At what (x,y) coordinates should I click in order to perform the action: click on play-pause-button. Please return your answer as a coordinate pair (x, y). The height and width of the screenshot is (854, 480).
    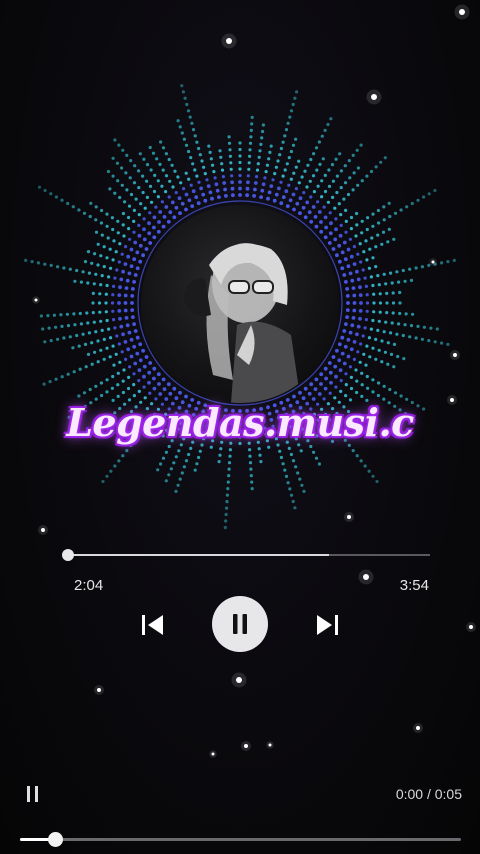
    Looking at the image, I should click on (240, 624).